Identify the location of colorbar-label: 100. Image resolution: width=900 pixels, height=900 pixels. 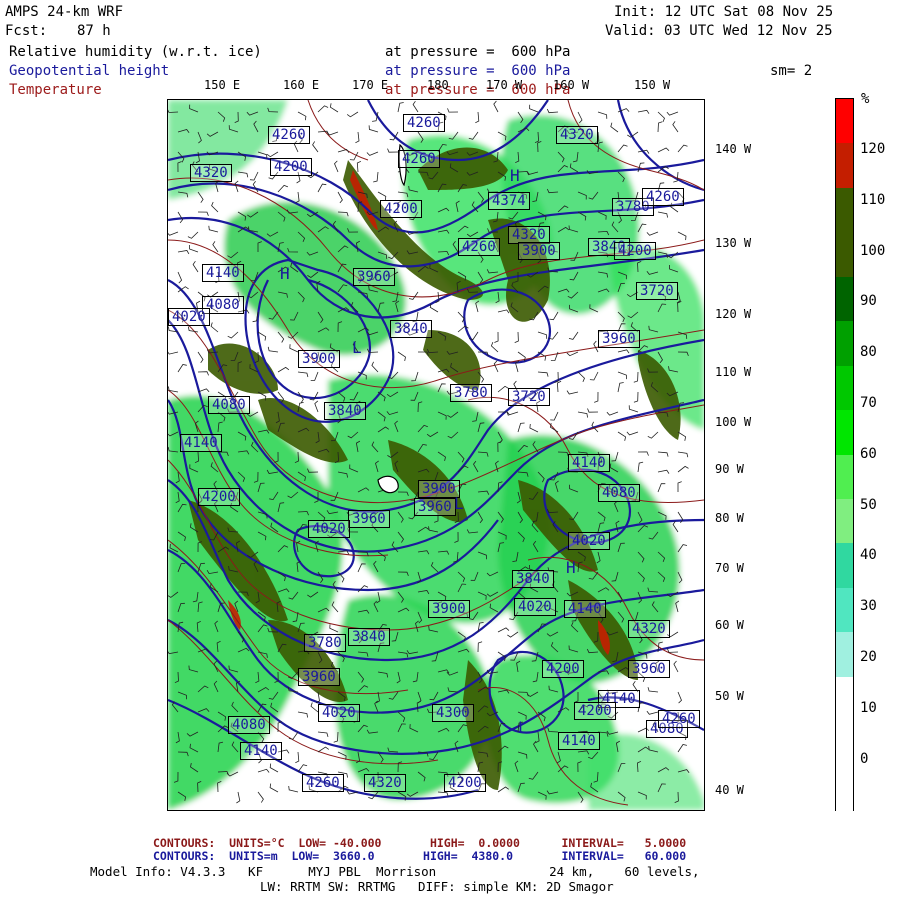
(873, 250).